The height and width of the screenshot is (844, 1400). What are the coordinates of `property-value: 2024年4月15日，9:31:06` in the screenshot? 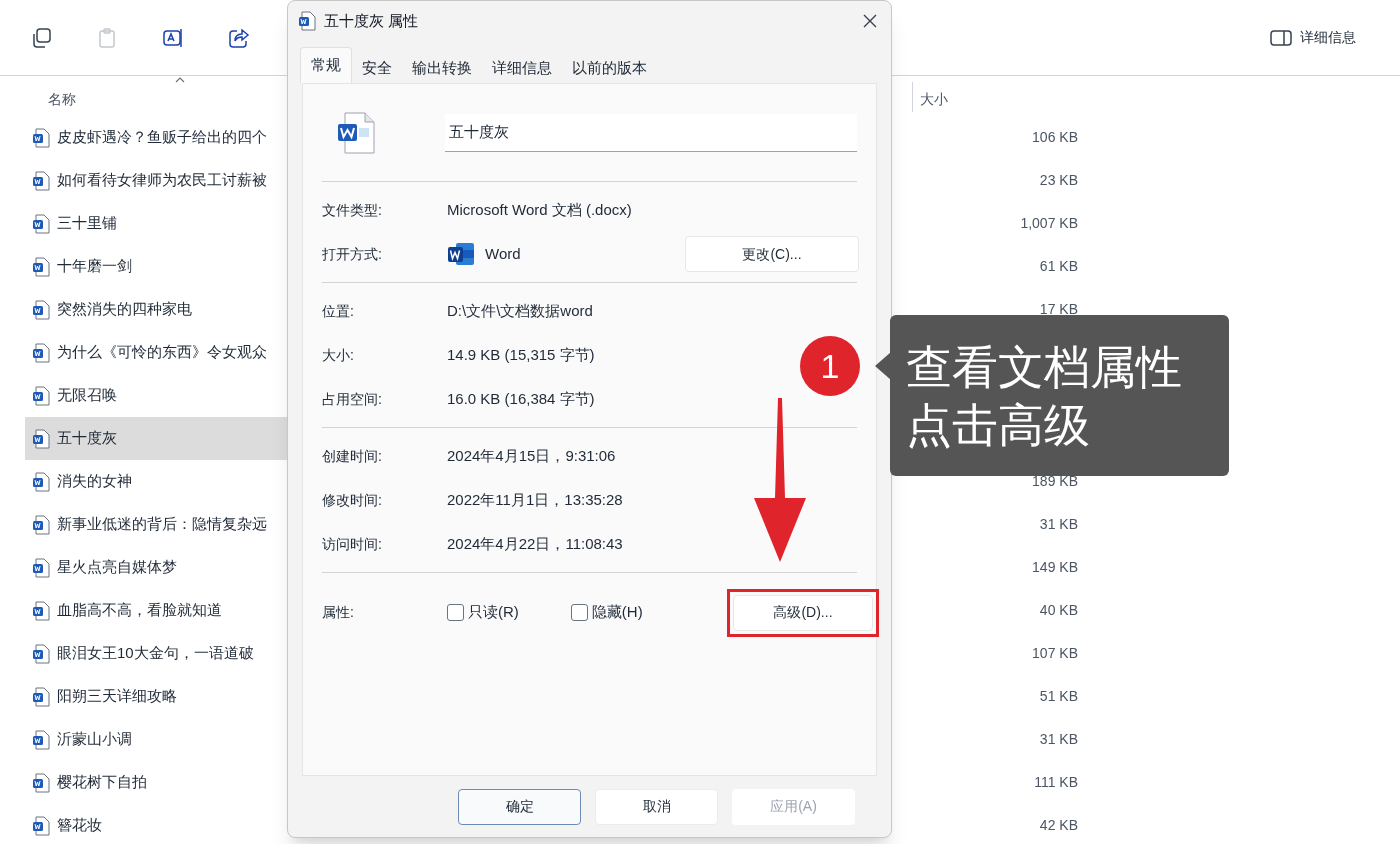 It's located at (531, 455).